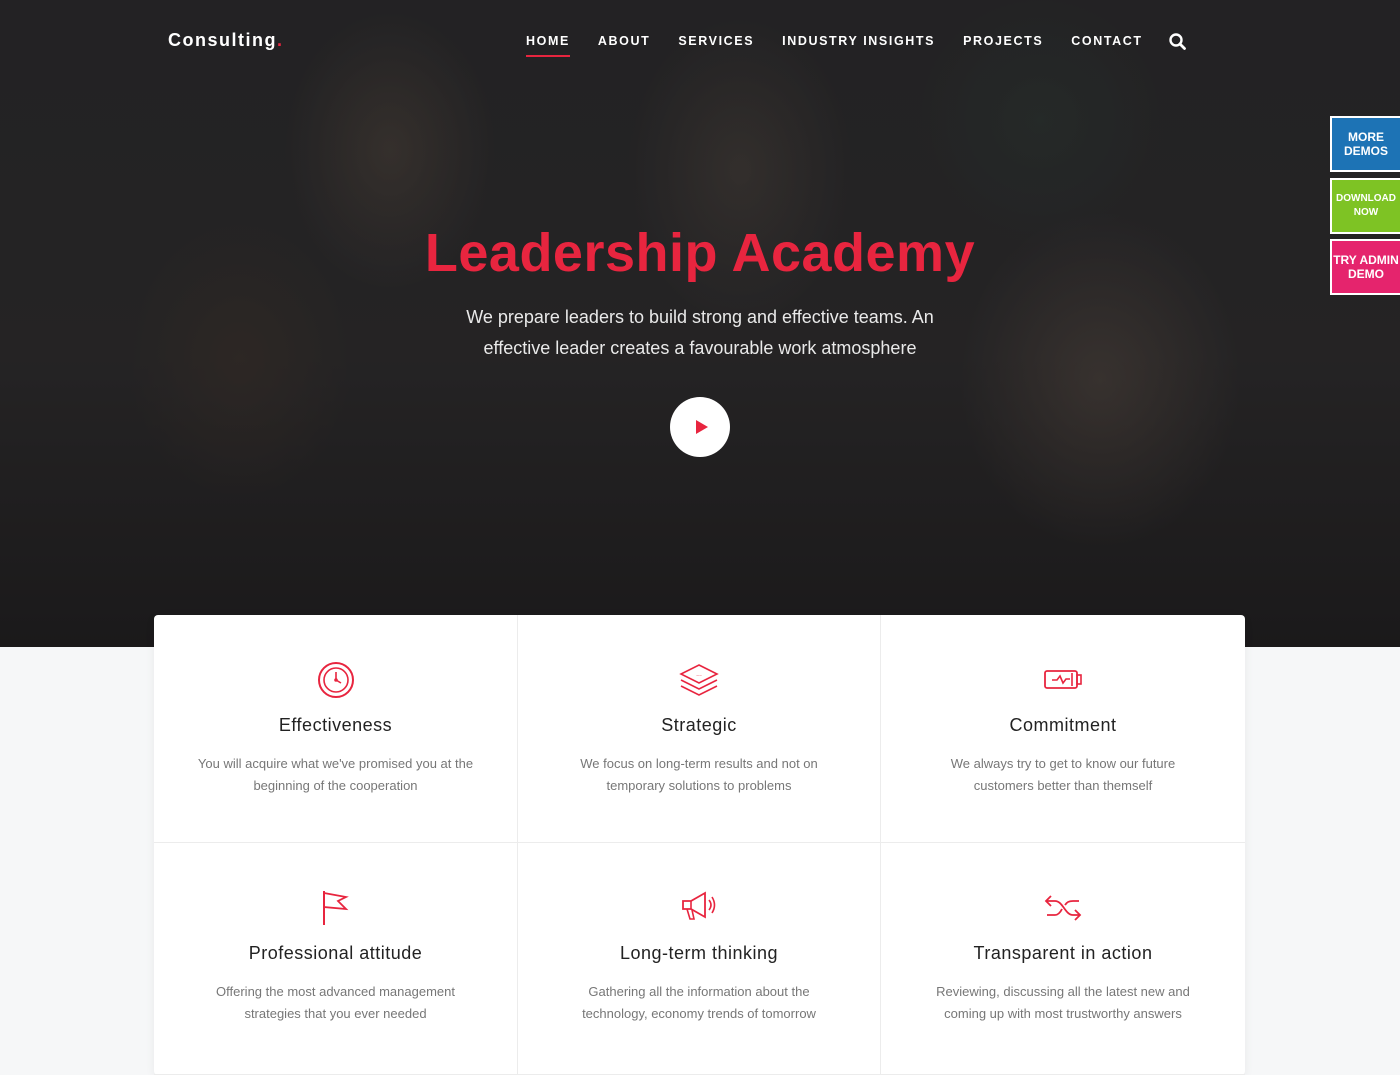  What do you see at coordinates (335, 680) in the screenshot?
I see `stopwatch-icon` at bounding box center [335, 680].